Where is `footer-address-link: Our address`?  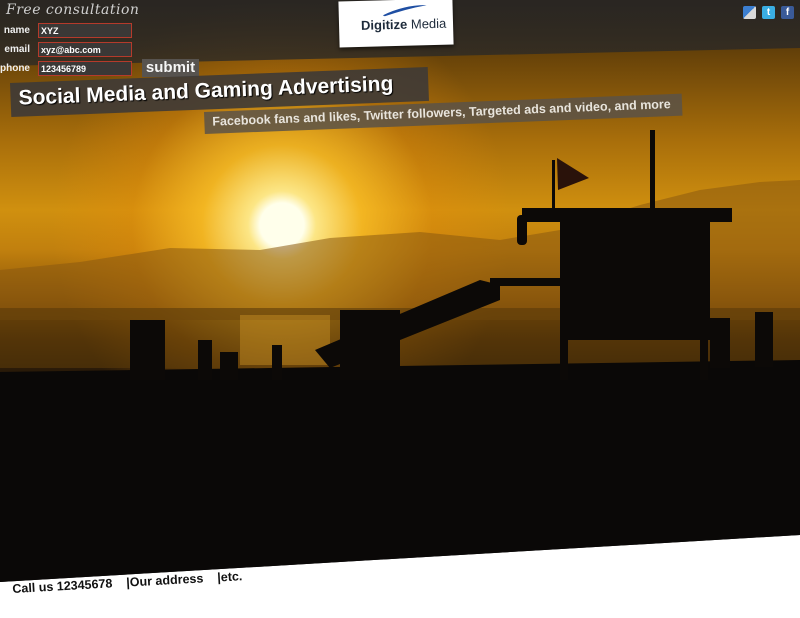 footer-address-link: Our address is located at coordinates (166, 580).